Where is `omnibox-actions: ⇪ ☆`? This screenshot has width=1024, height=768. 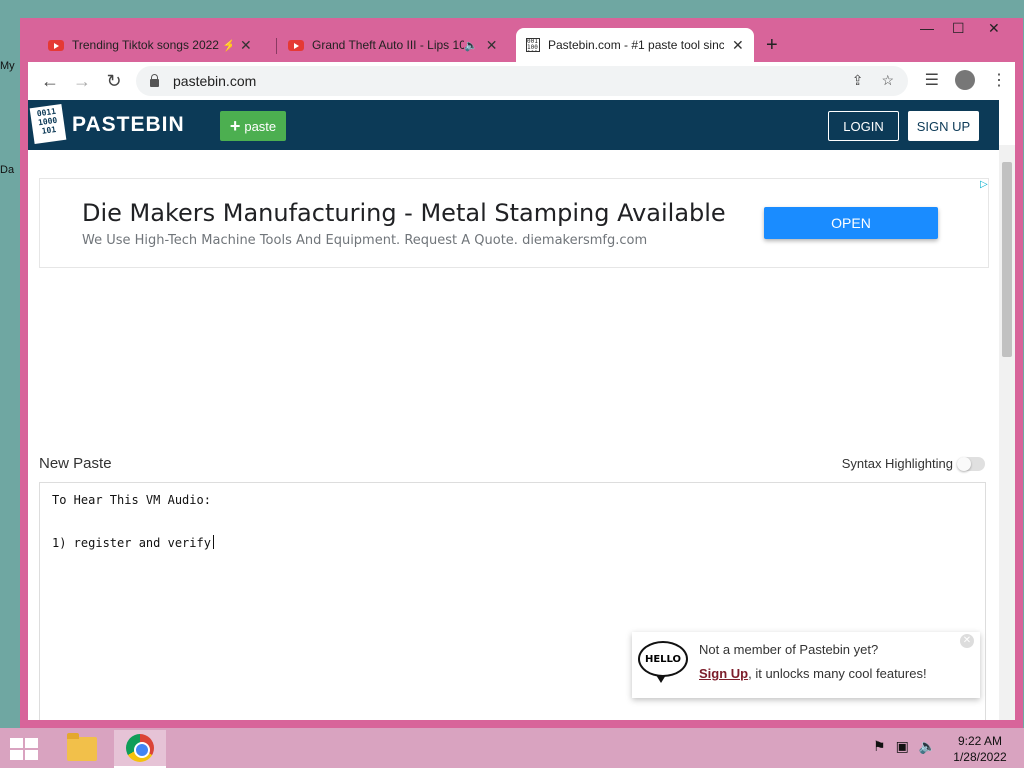
omnibox-actions: ⇪ ☆ is located at coordinates (873, 80).